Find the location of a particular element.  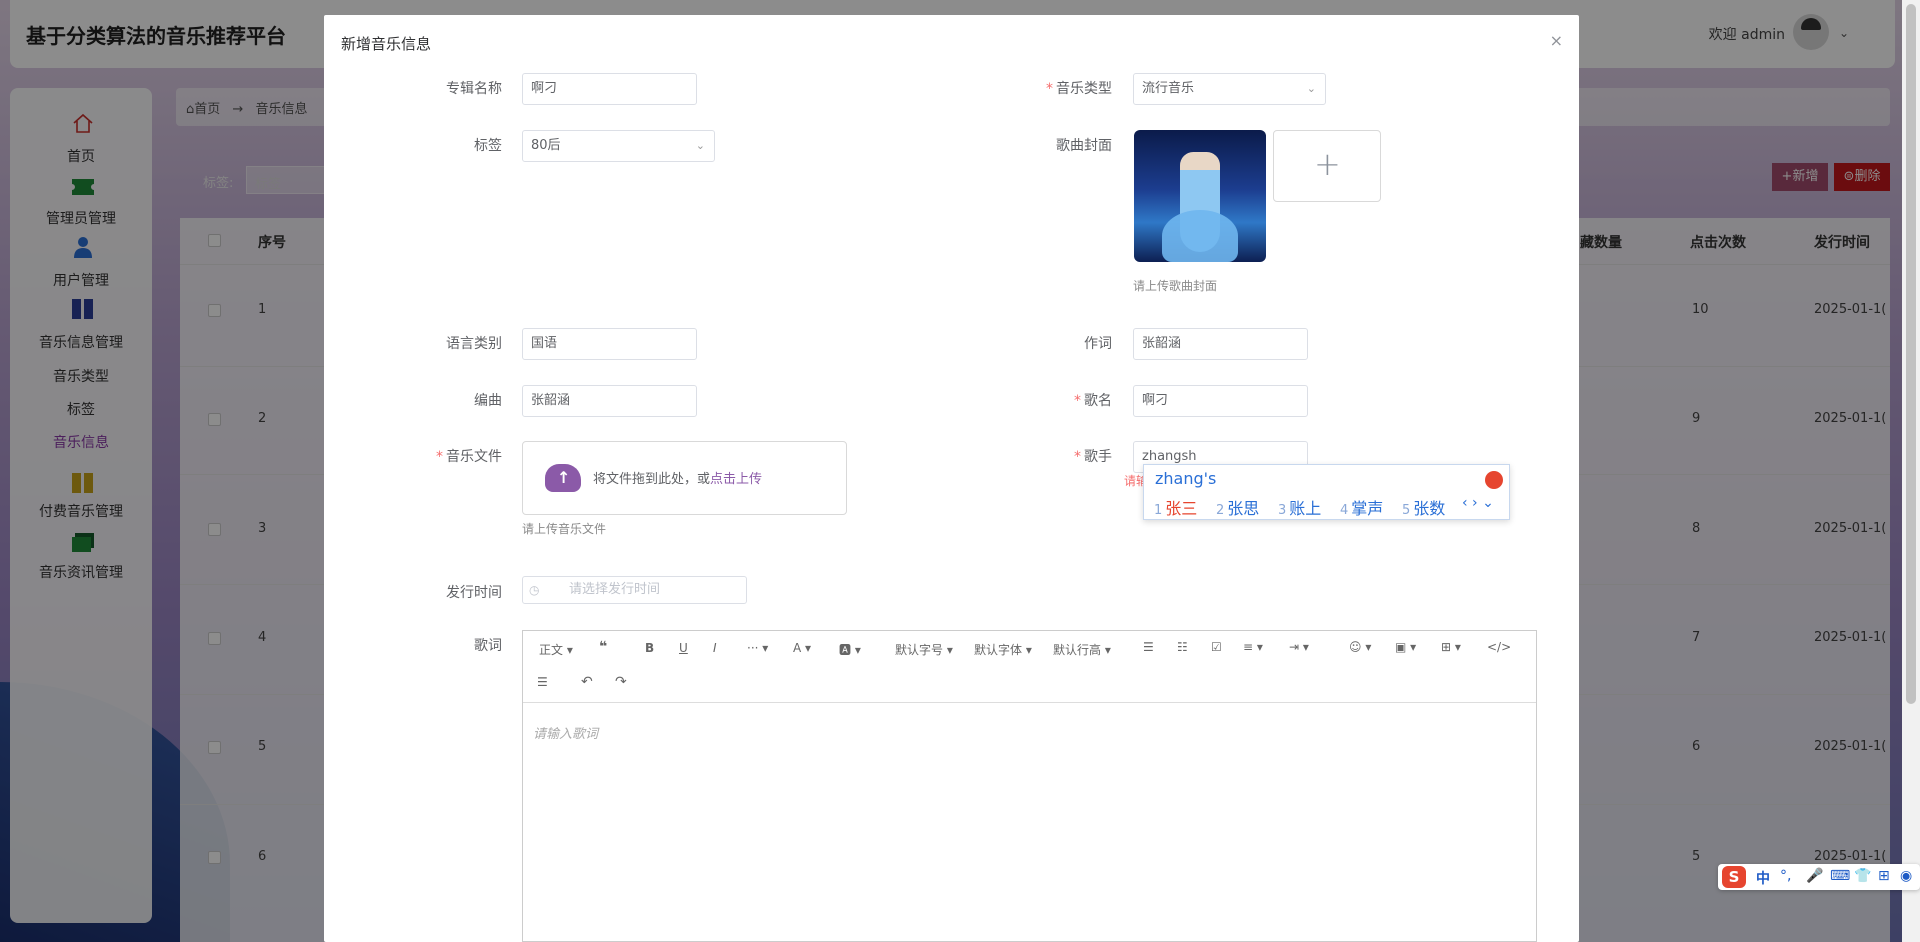

music-file-dropzone: 将文件拖到此处，或点击上传 is located at coordinates (684, 478).